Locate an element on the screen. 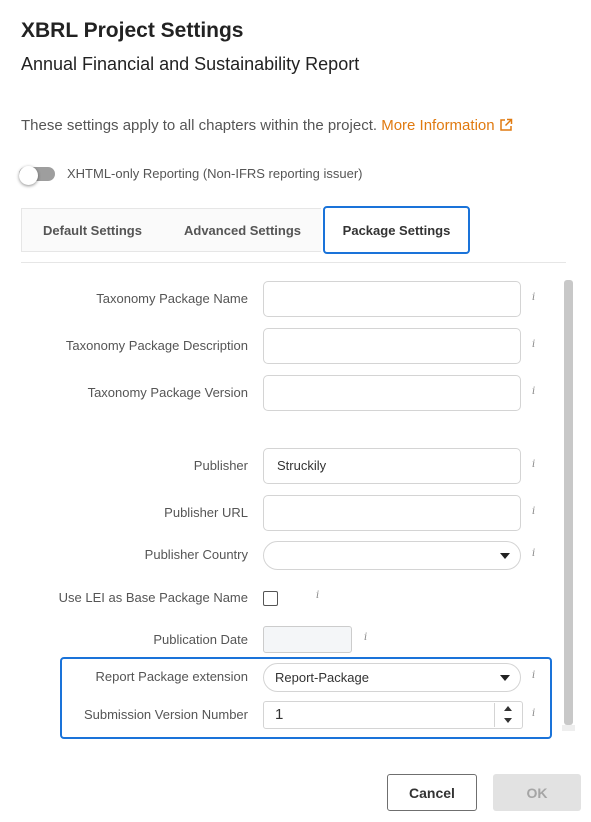 Image resolution: width=591 pixels, height=822 pixels. xhtml-only-toggle is located at coordinates (37, 175).